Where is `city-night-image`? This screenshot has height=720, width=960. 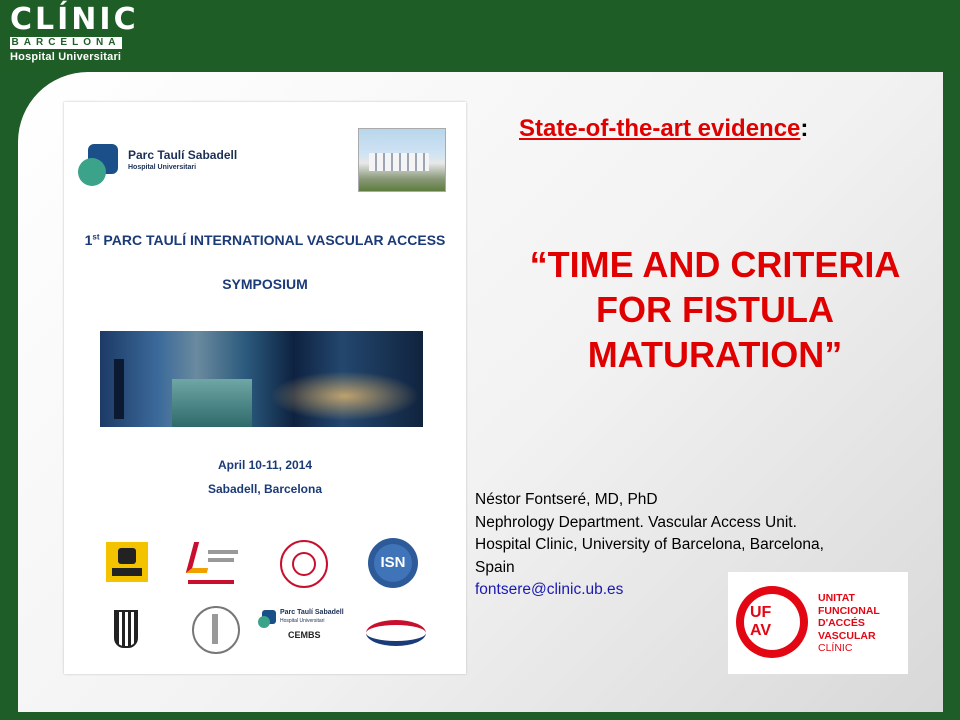
city-night-image is located at coordinates (345, 396).